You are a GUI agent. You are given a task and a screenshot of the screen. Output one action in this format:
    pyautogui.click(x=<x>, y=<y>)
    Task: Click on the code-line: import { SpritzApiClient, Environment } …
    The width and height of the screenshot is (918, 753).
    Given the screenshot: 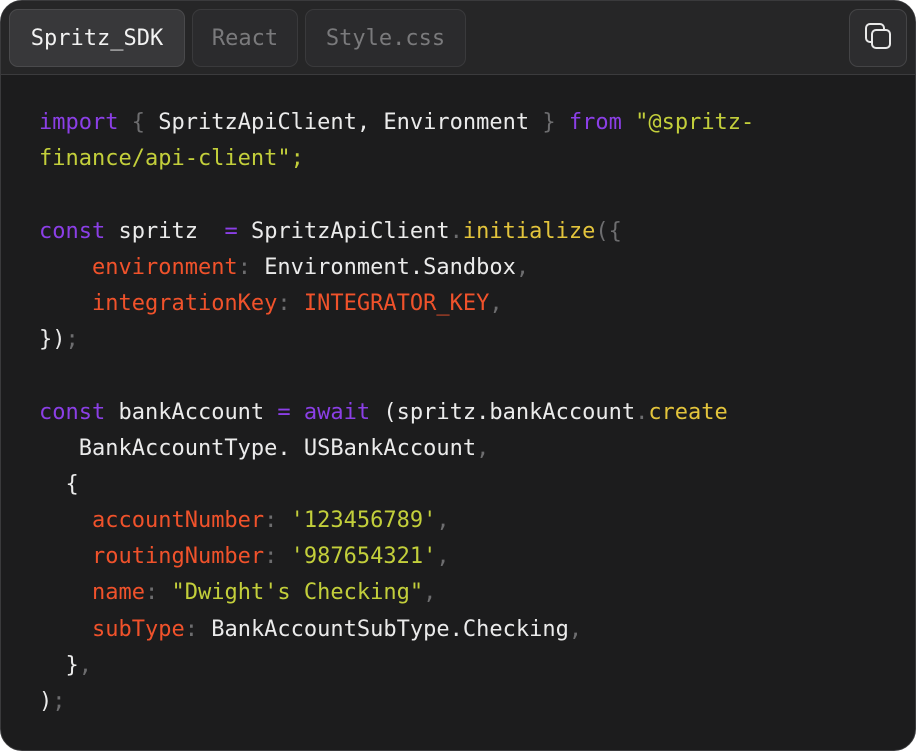 What is the action you would take?
    pyautogui.click(x=396, y=123)
    